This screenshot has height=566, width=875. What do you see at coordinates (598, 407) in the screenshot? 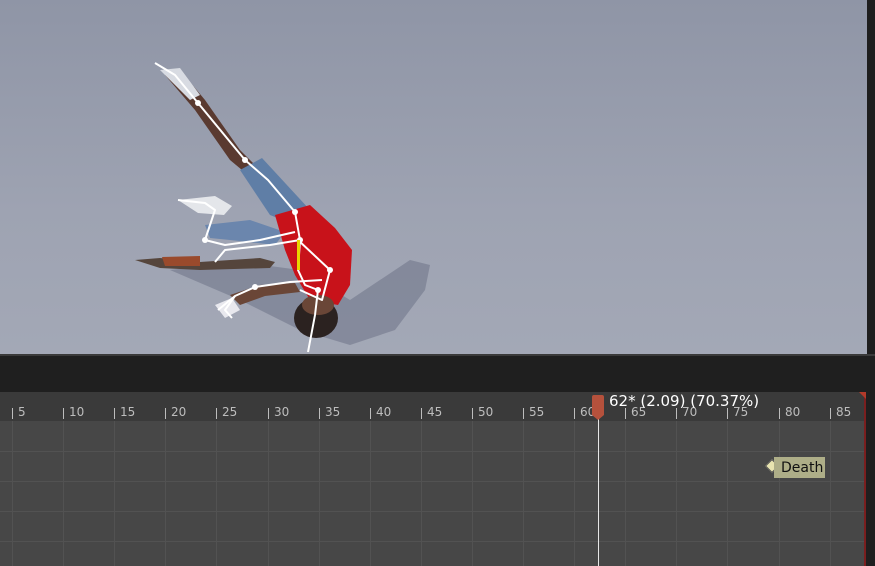
I see `playhead-scrubber` at bounding box center [598, 407].